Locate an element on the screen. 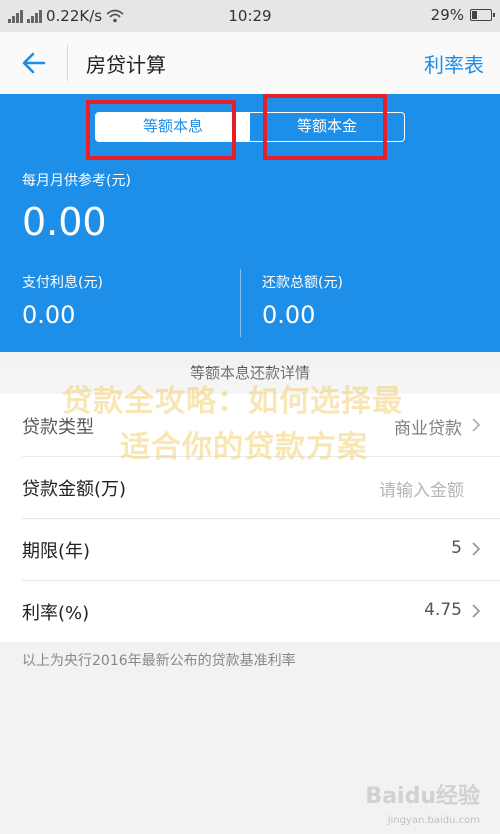  baidu-watermark-url: jingyan.baidu.com is located at coordinates (433, 820).